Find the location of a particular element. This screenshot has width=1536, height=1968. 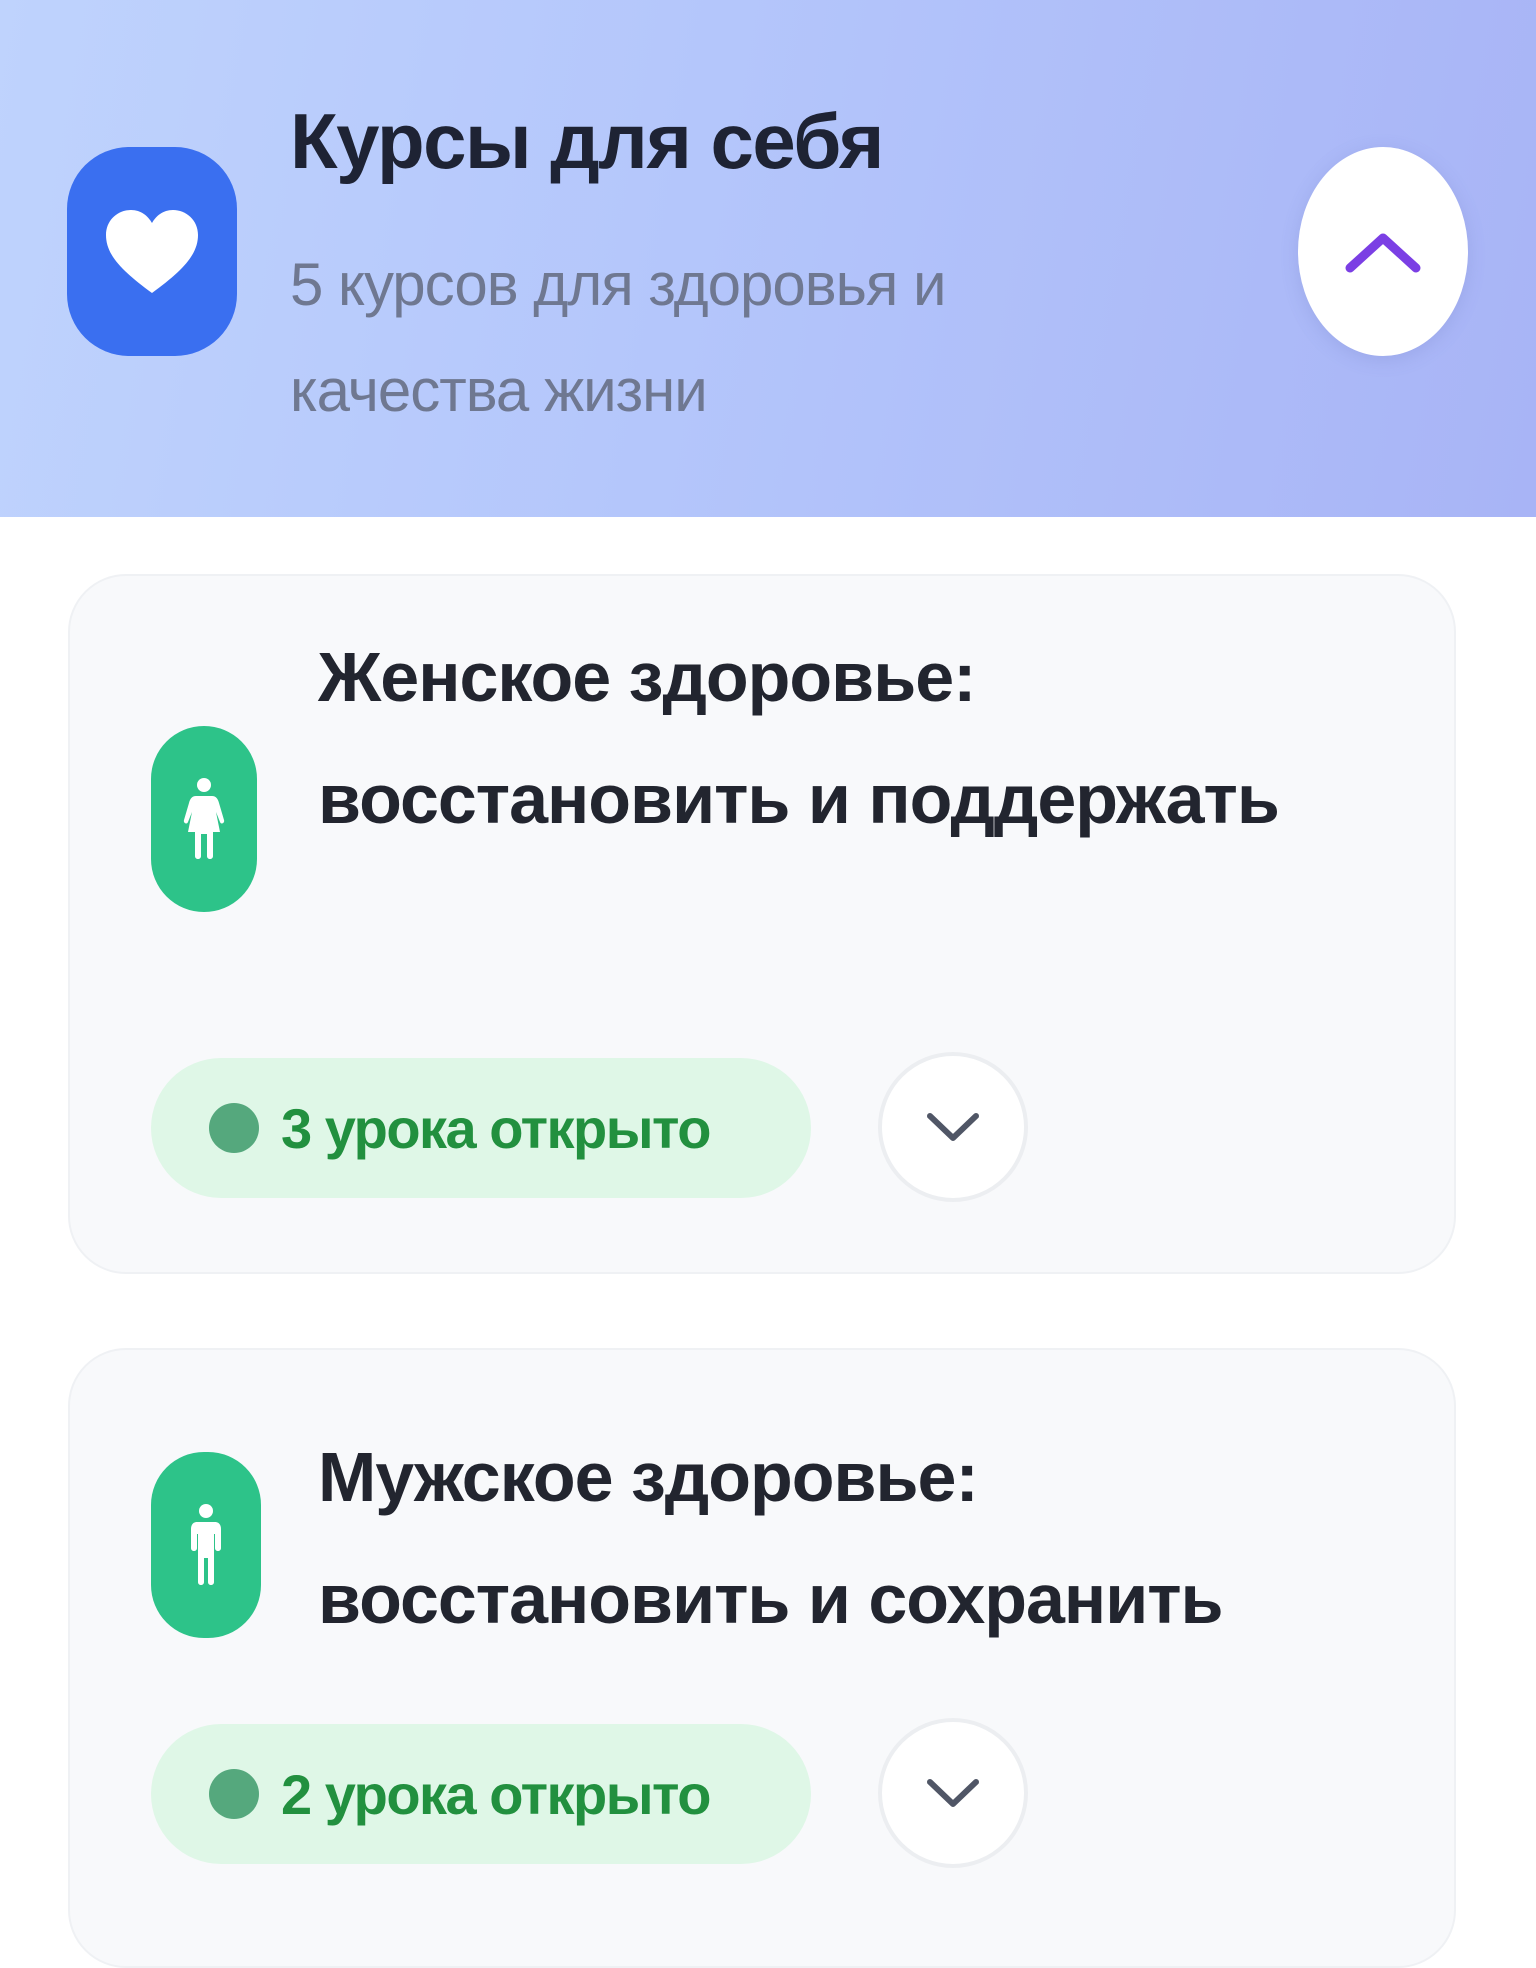

chevron-up-icon is located at coordinates (1383, 252).